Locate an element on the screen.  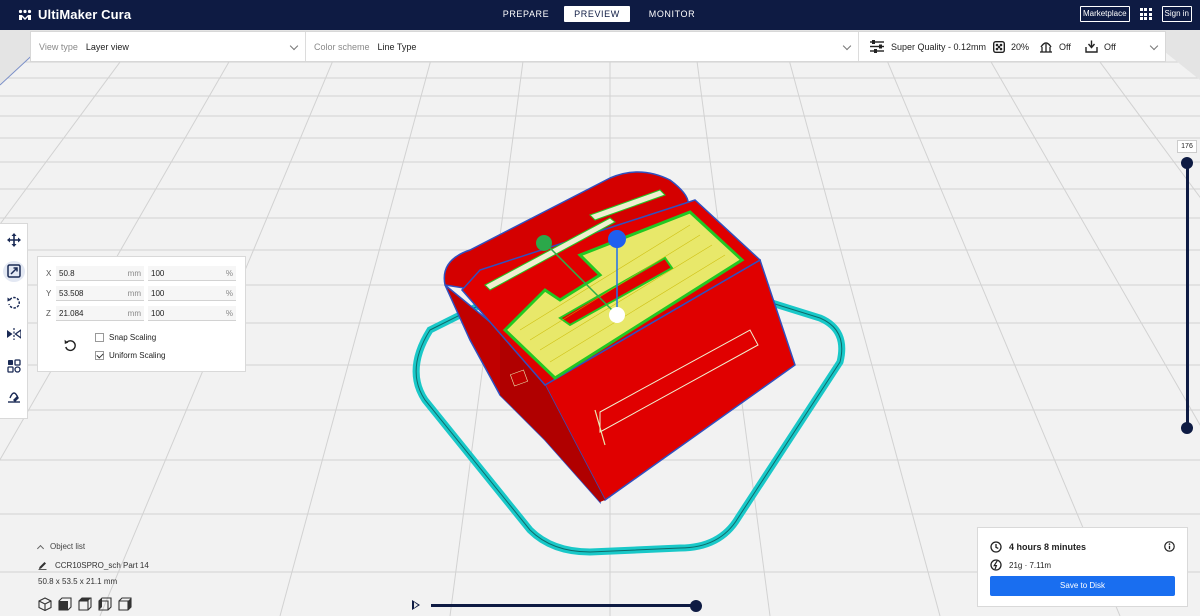
support-blocker-button is located at coordinates (14, 397).